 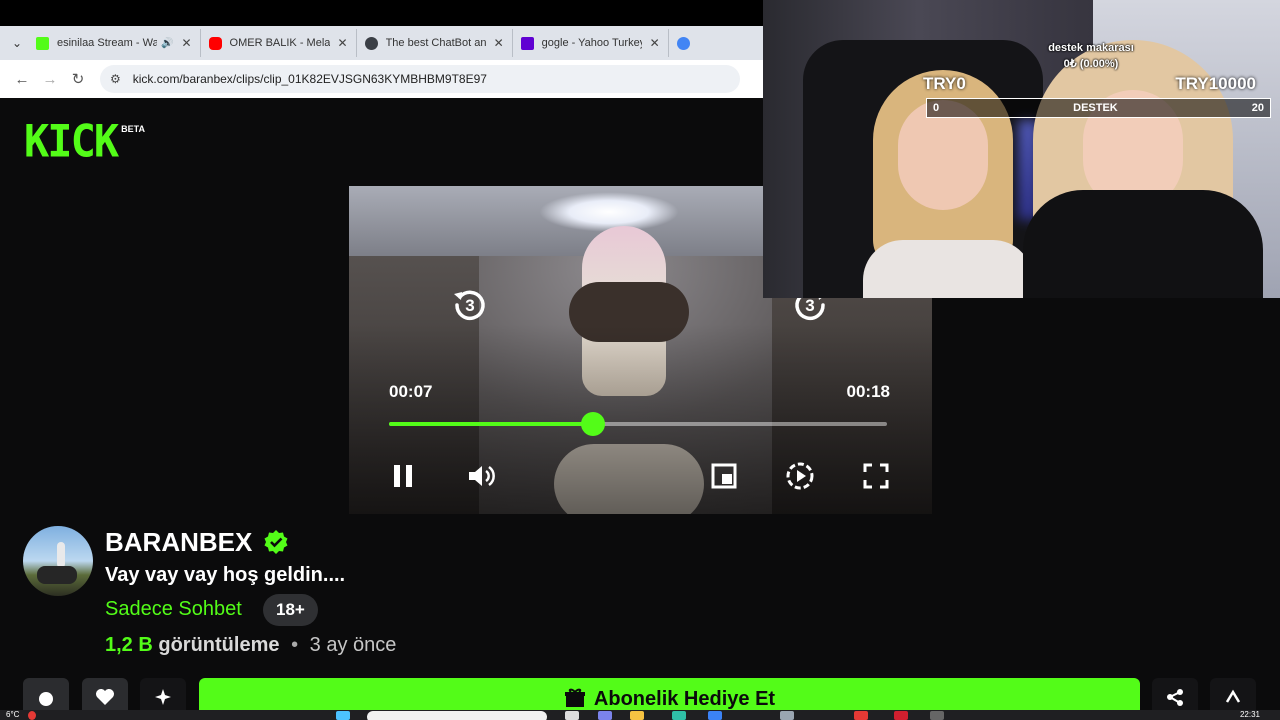 I want to click on fullscreen-button, so click(x=876, y=476).